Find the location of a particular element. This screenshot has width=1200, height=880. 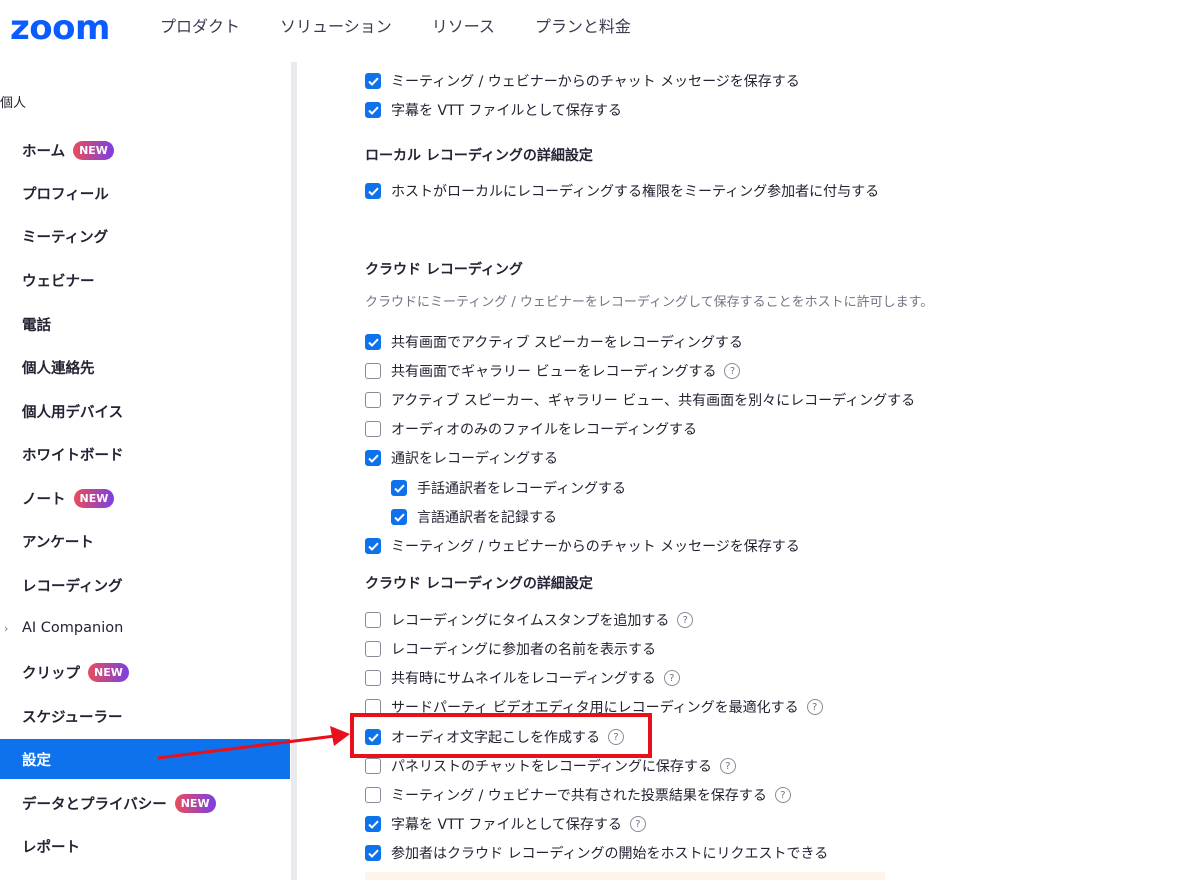

option-label: ミーティング / ウェビナーからのチャット メッセージを保存する is located at coordinates (595, 547).